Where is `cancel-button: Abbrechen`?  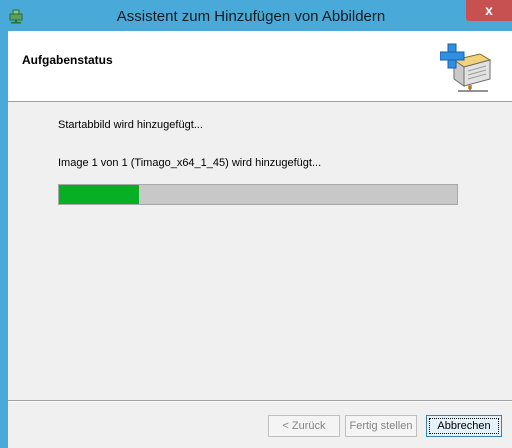
cancel-button: Abbrechen is located at coordinates (464, 426).